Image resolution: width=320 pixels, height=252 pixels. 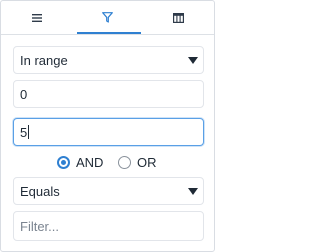 I want to click on tab-bar, so click(x=107, y=18).